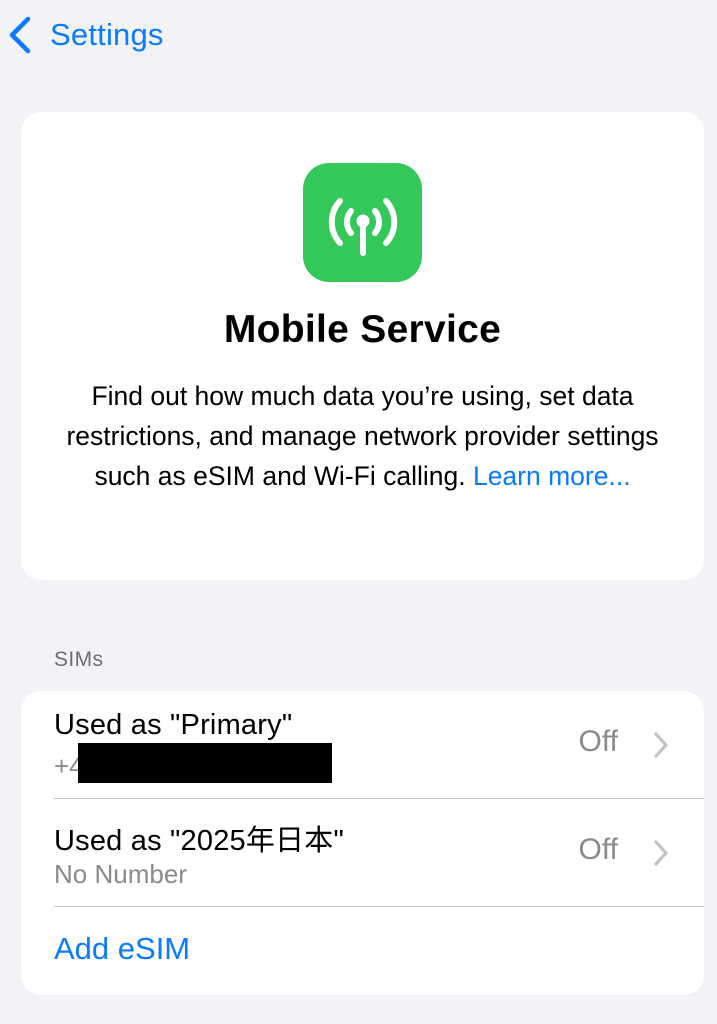  What do you see at coordinates (79, 659) in the screenshot?
I see `sims-section-header: SIMs` at bounding box center [79, 659].